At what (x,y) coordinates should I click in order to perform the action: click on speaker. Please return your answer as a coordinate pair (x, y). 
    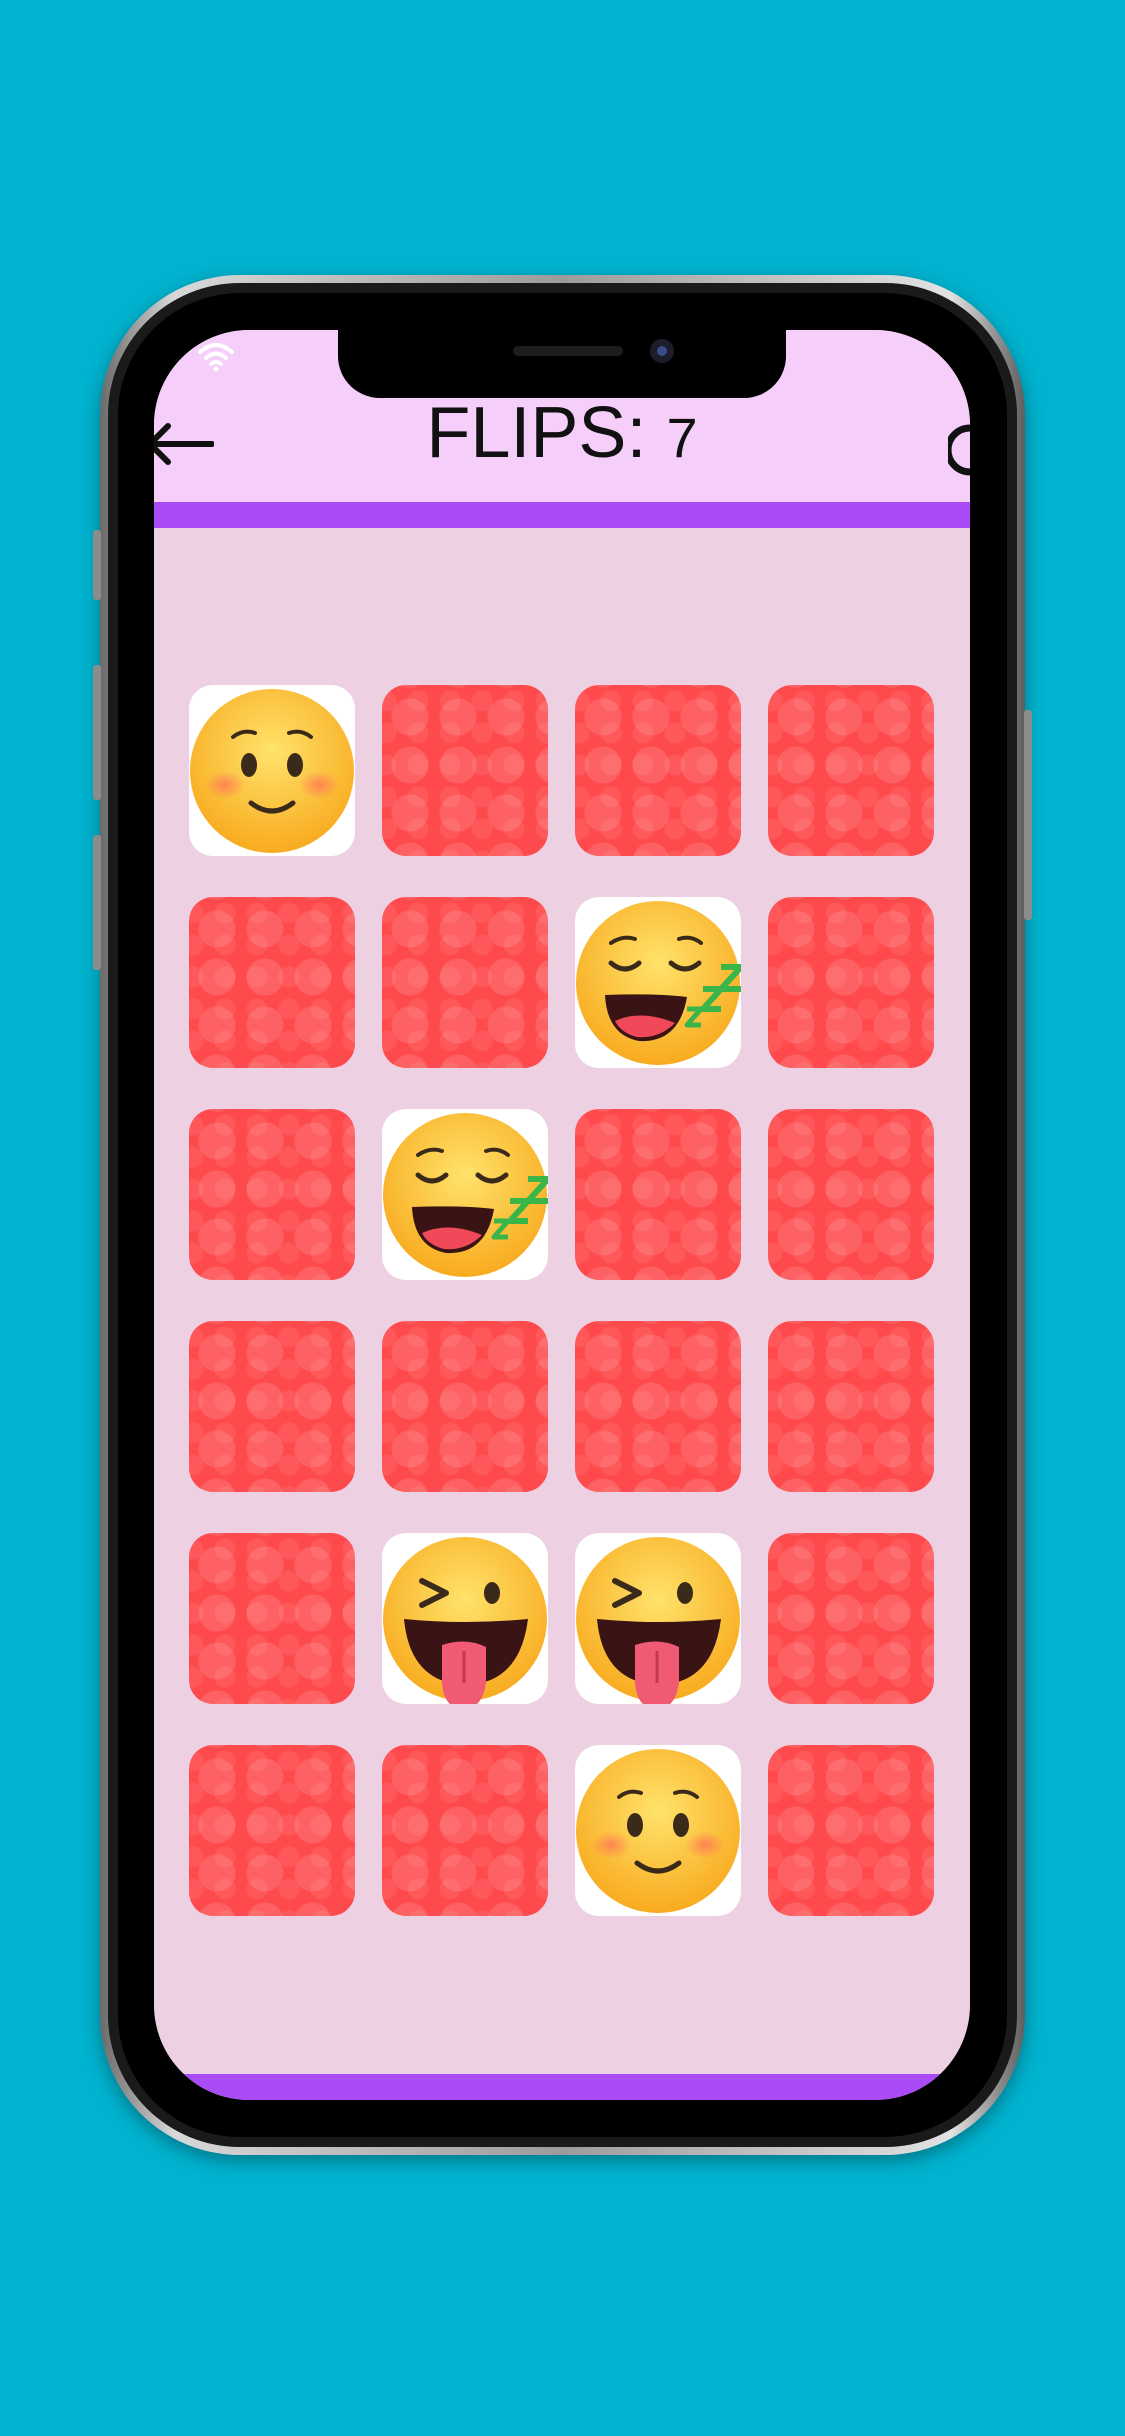
    Looking at the image, I should click on (568, 351).